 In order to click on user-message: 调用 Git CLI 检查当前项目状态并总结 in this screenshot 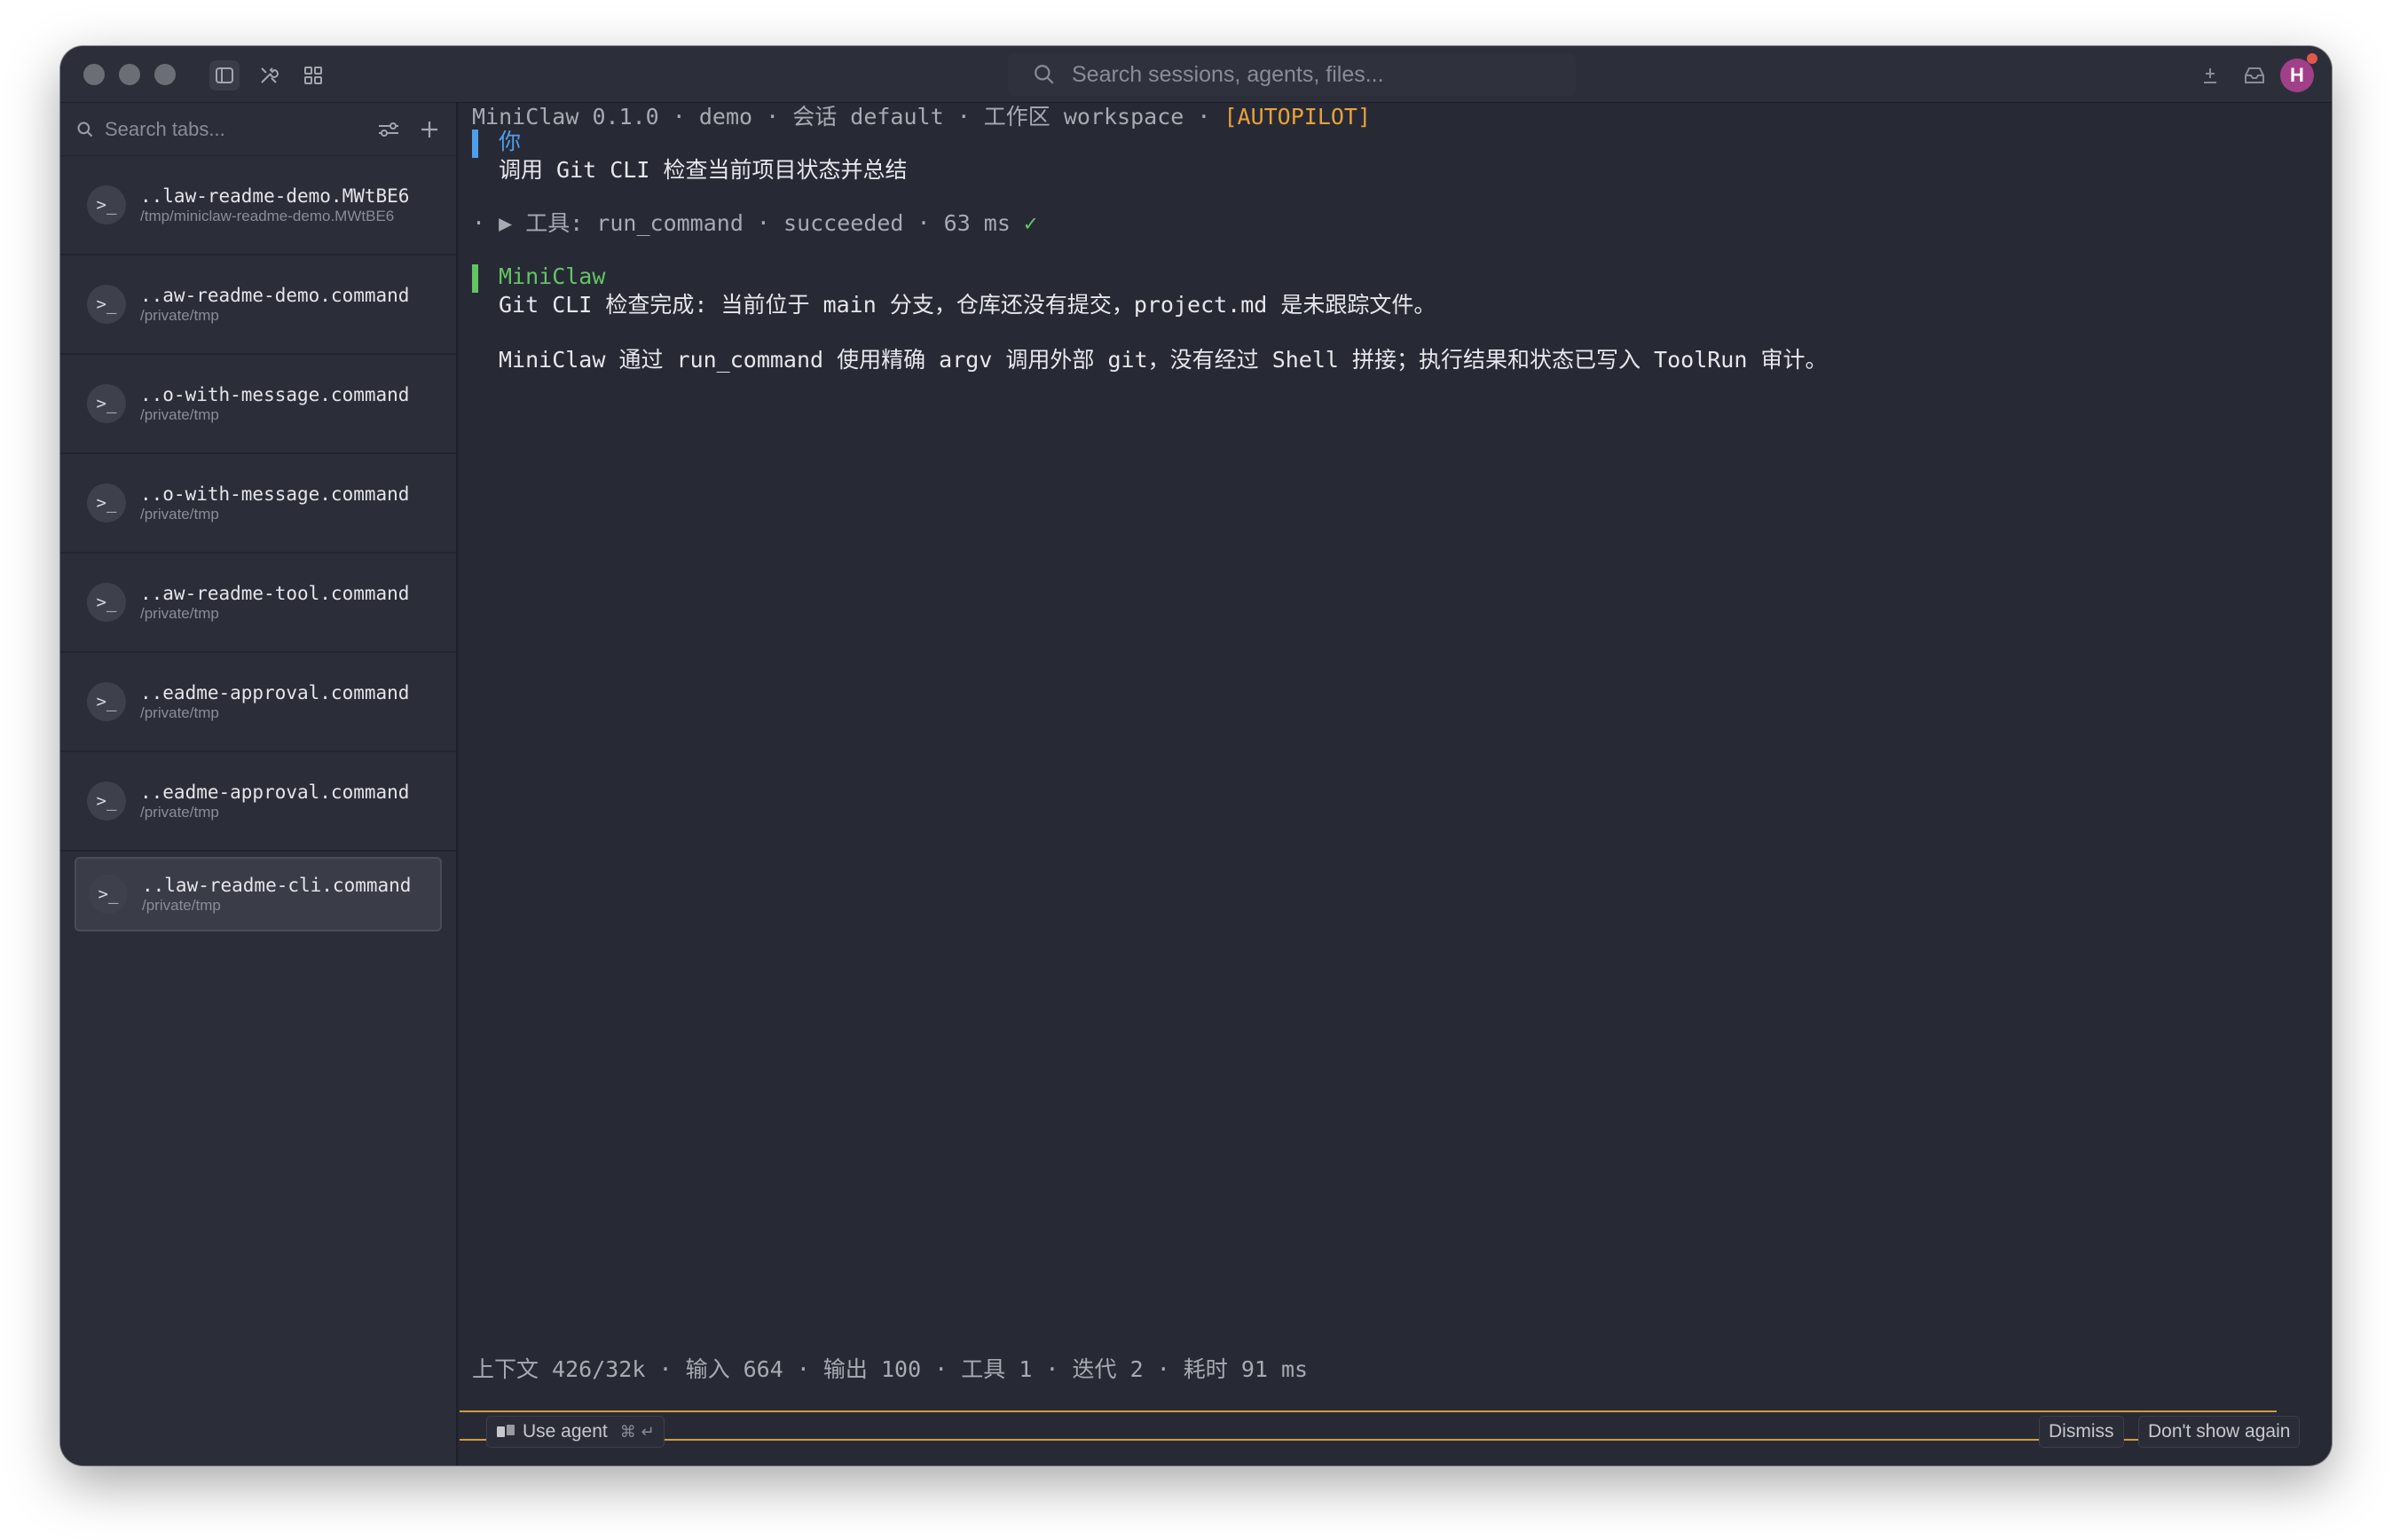, I will do `click(703, 170)`.